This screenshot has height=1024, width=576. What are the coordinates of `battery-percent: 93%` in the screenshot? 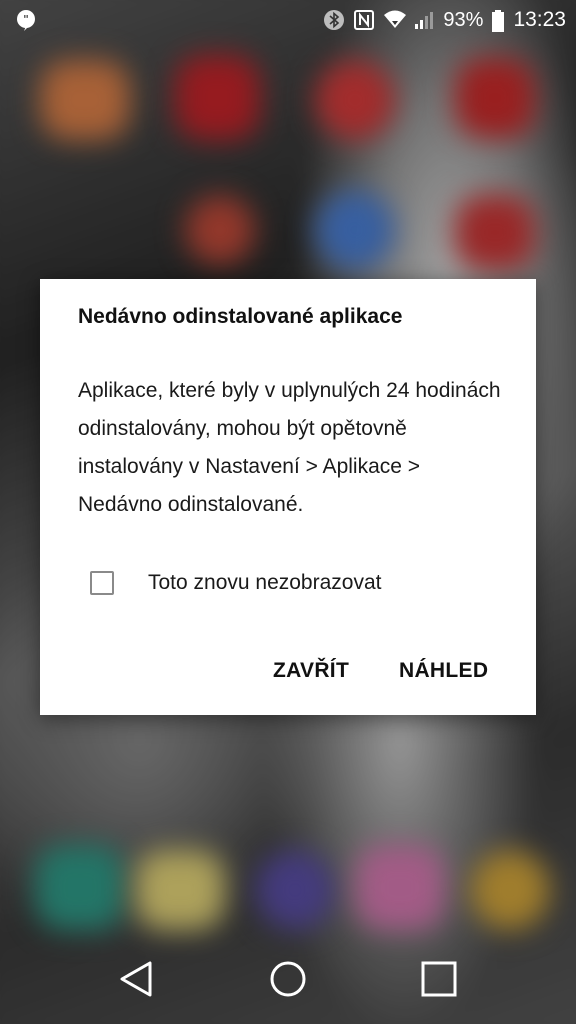 It's located at (463, 19).